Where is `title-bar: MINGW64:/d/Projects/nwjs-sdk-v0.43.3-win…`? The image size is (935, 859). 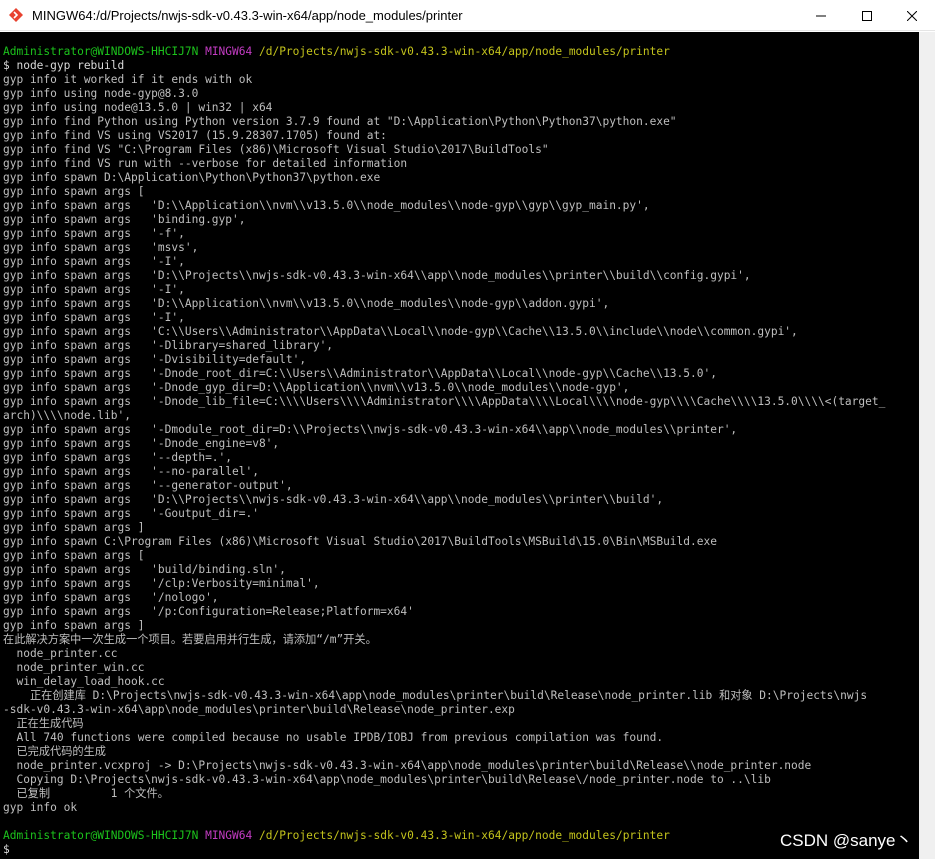 title-bar: MINGW64:/d/Projects/nwjs-sdk-v0.43.3-win… is located at coordinates (467, 15).